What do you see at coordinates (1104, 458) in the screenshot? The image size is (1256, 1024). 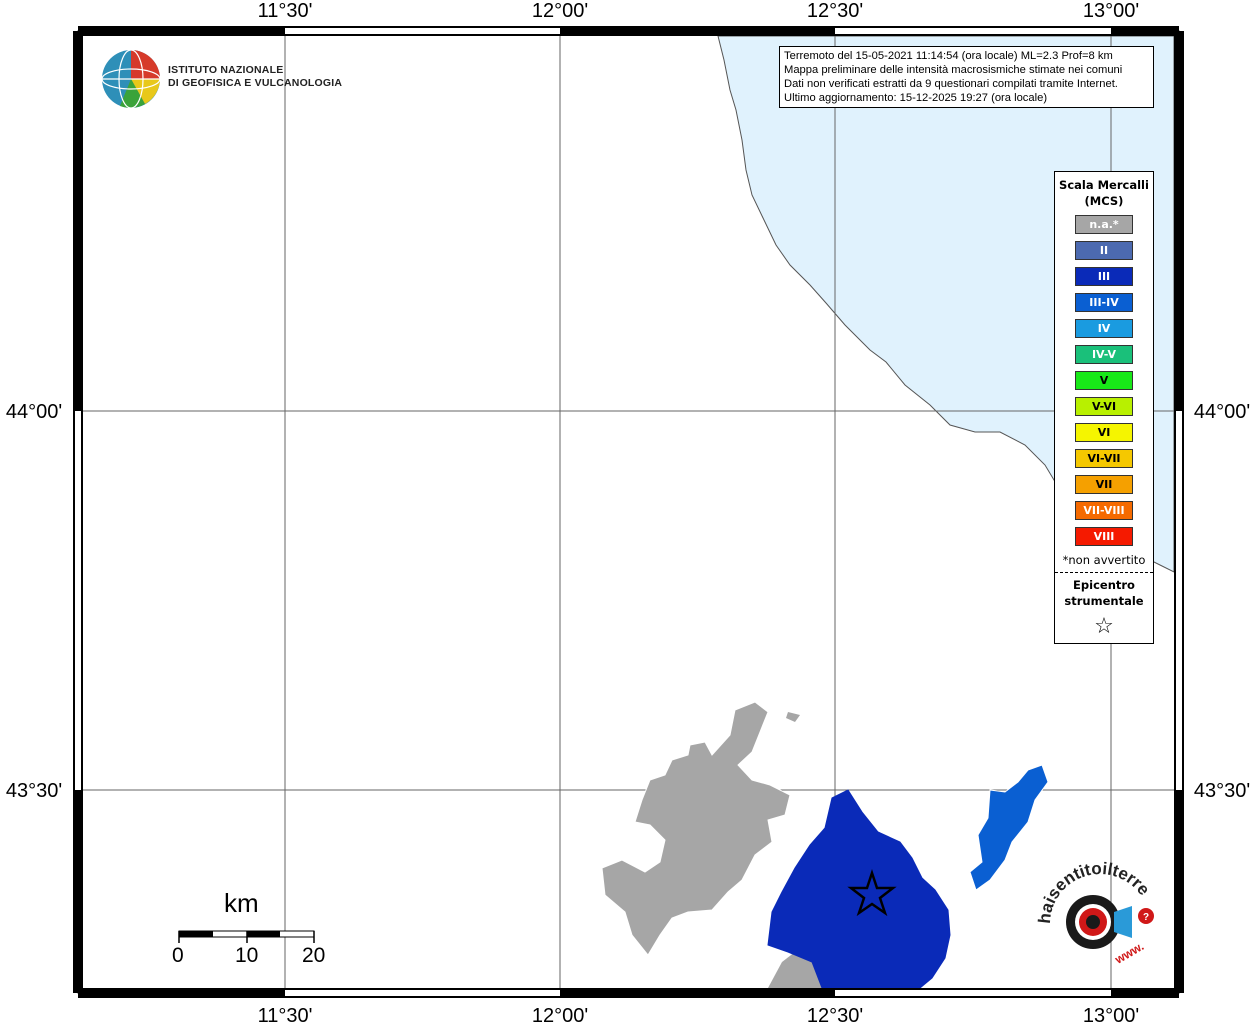 I see `legend-item: VI-VII` at bounding box center [1104, 458].